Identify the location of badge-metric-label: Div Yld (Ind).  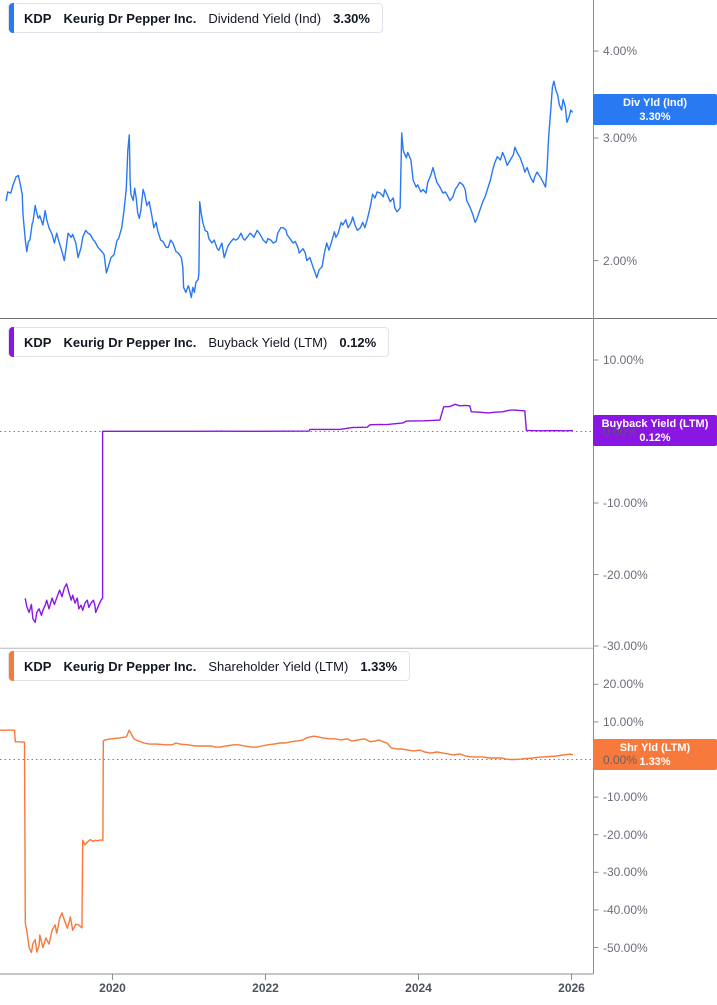
(655, 102).